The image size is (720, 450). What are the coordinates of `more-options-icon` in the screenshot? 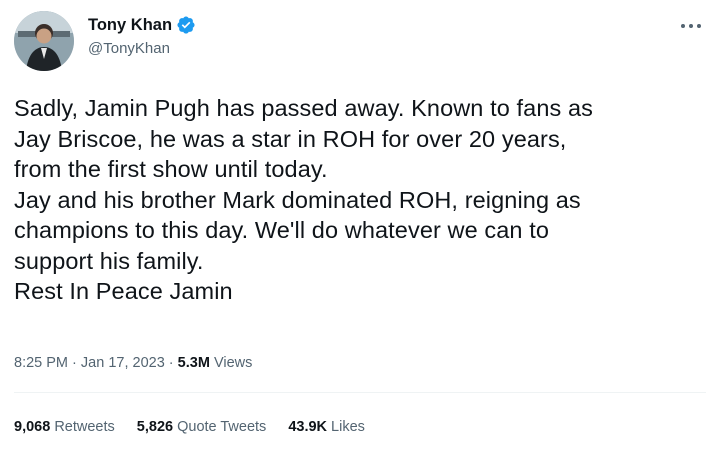 It's located at (691, 23).